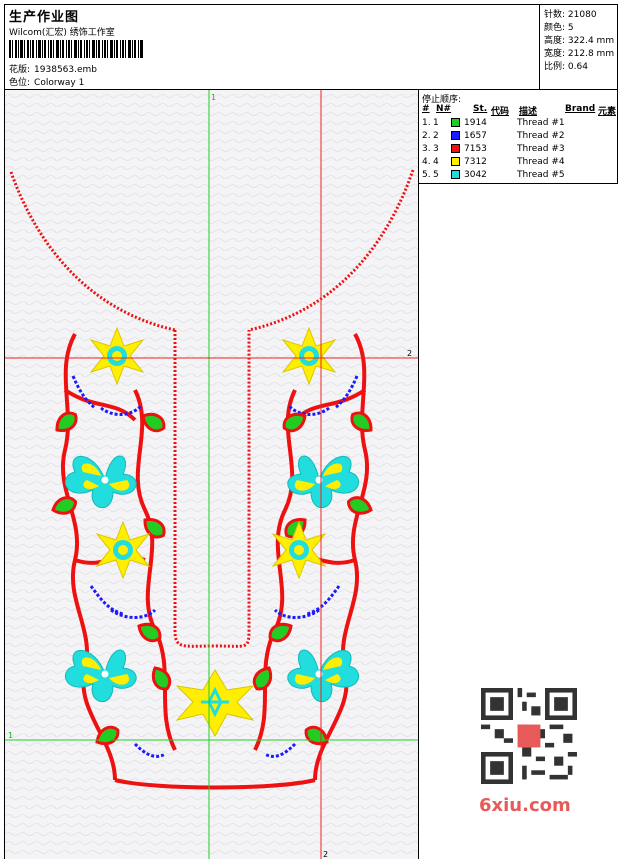  What do you see at coordinates (529, 736) in the screenshot?
I see `qr-code-icon` at bounding box center [529, 736].